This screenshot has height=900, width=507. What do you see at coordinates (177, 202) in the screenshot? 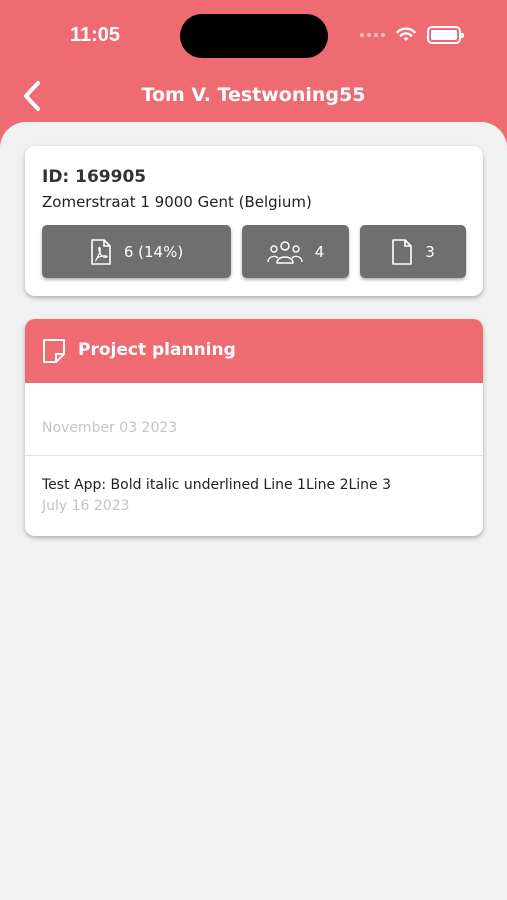
I see `property-address: Zomerstraat 1 9000 Gent (Belgium)` at bounding box center [177, 202].